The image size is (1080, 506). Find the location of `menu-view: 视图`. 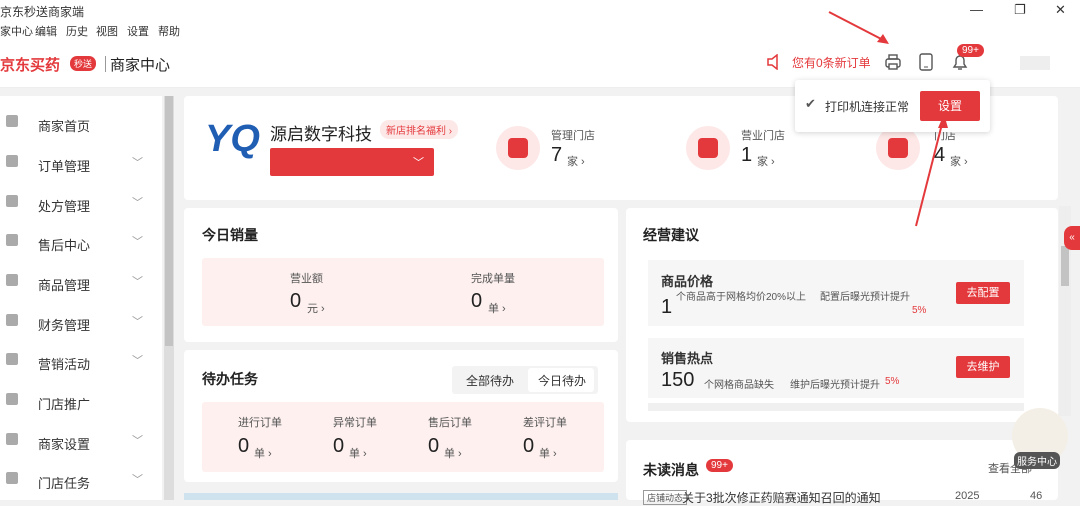

menu-view: 视图 is located at coordinates (107, 31).